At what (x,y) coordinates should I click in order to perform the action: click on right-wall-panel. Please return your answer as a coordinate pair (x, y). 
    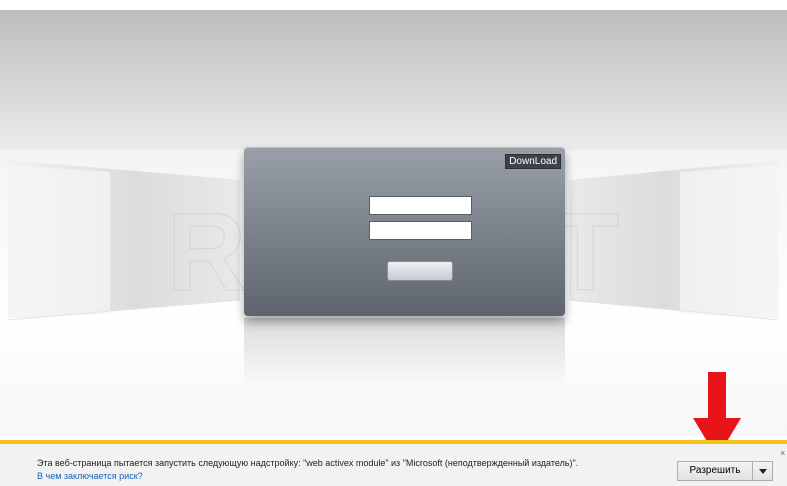
    Looking at the image, I should click on (729, 241).